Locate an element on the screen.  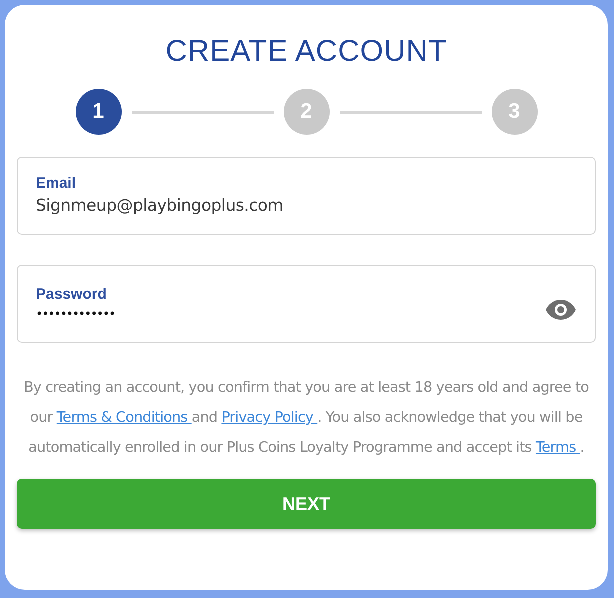
consent-text: By creating an account, you confirm that you are at least 18 years old and agree to our Terms & Conditions and Privacy Policy . You also acknowledge that you will be automatically enrolled in our Plus Coins Loyalty Programme and accept its Terms . is located at coordinates (306, 418).